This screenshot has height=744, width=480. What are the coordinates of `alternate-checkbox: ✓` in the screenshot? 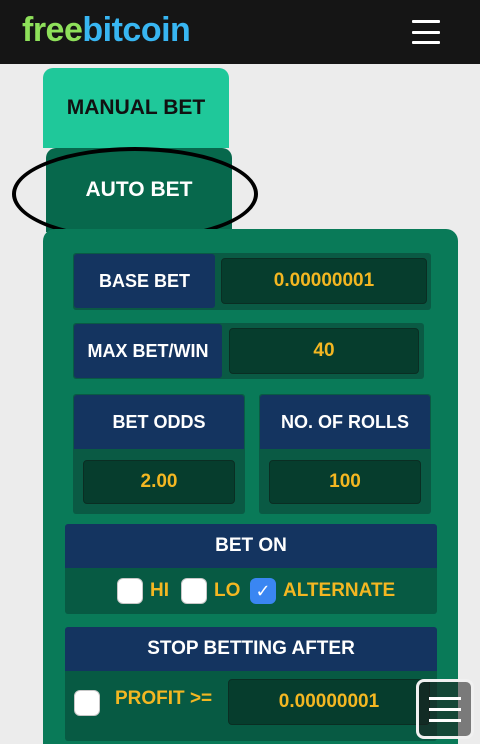 It's located at (263, 591).